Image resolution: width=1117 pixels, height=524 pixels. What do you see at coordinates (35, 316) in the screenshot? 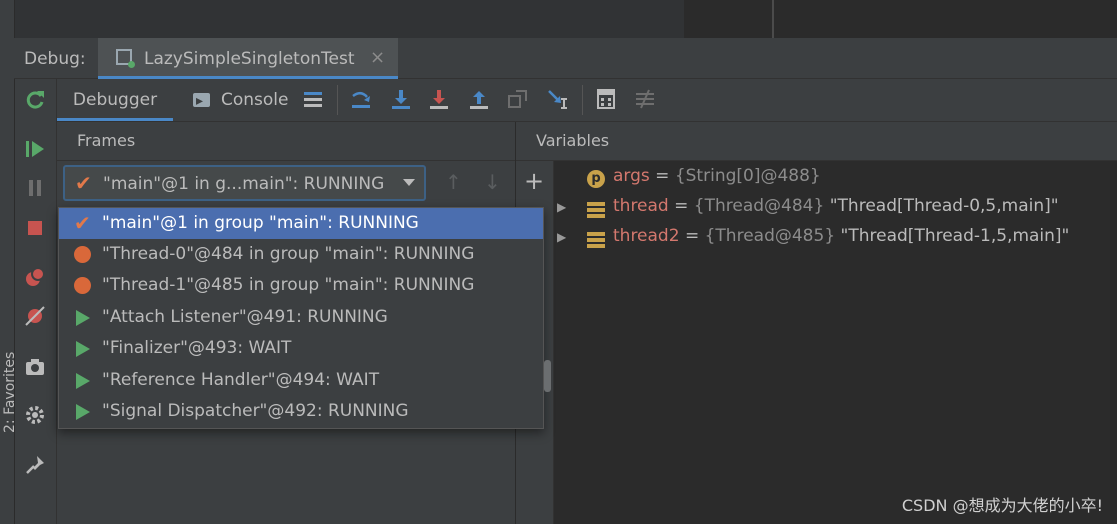
I see `mute-breakpoints-icon` at bounding box center [35, 316].